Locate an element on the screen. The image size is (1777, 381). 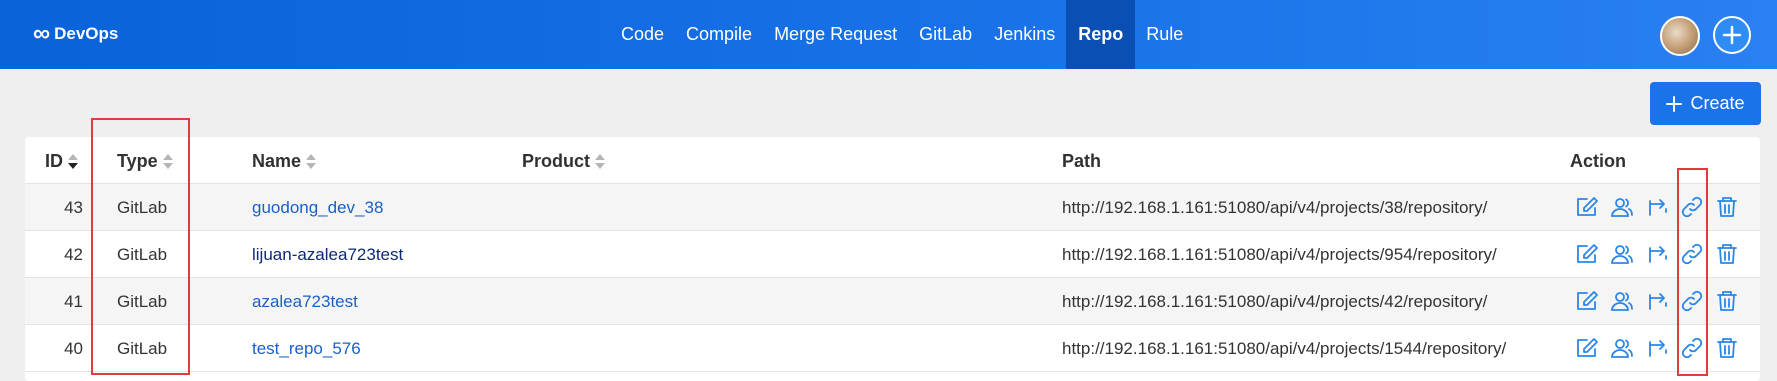
col-path-header: Path is located at coordinates (1081, 161).